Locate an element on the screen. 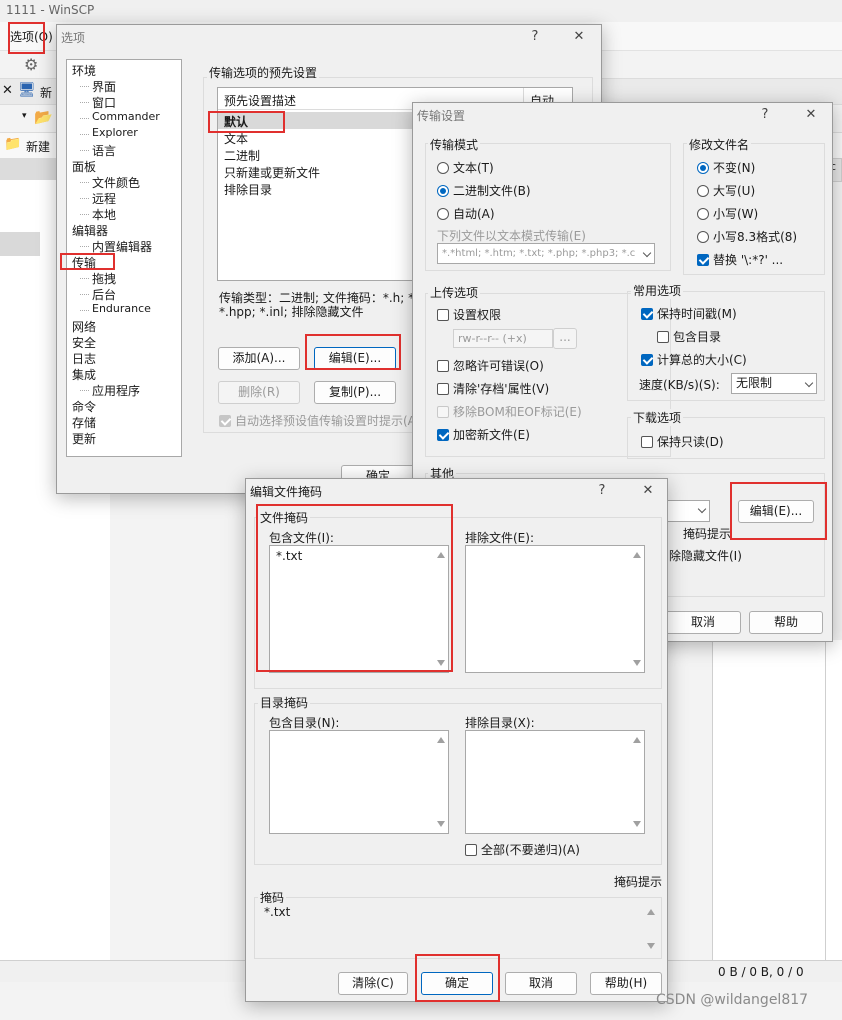  options-help-button: ? is located at coordinates (535, 37).